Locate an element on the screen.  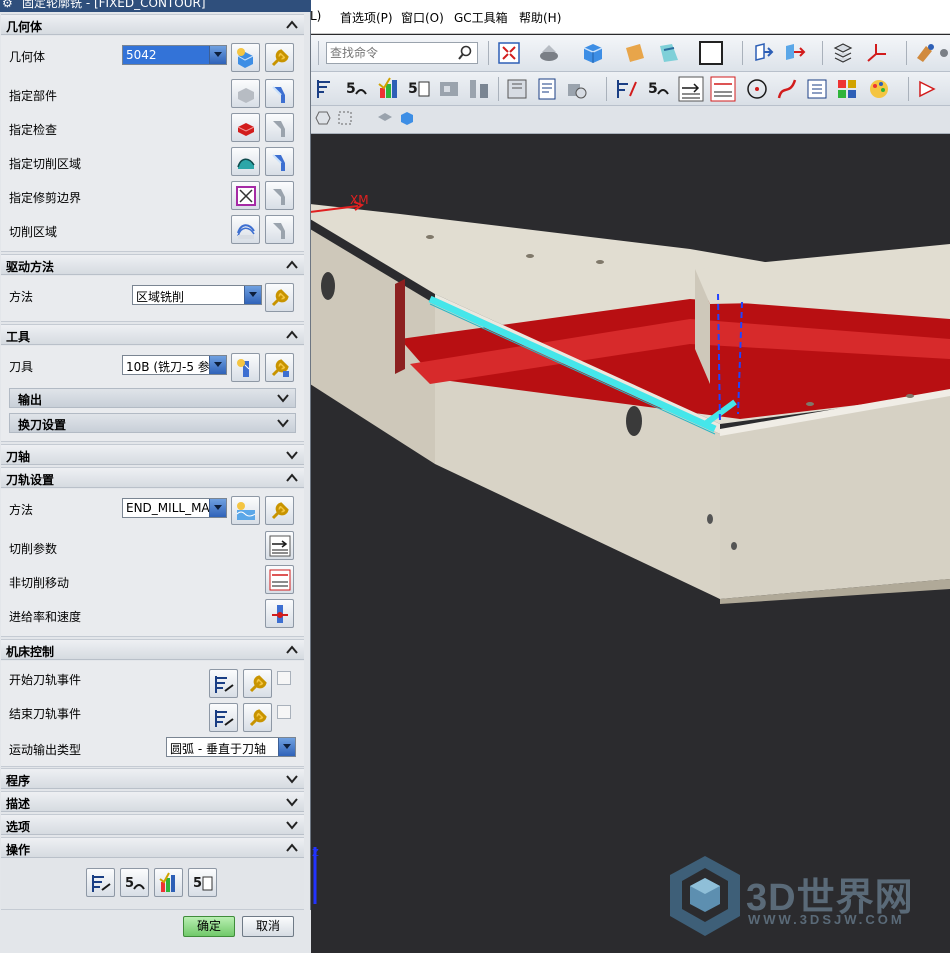
fit-view-icon is located at coordinates (509, 53).